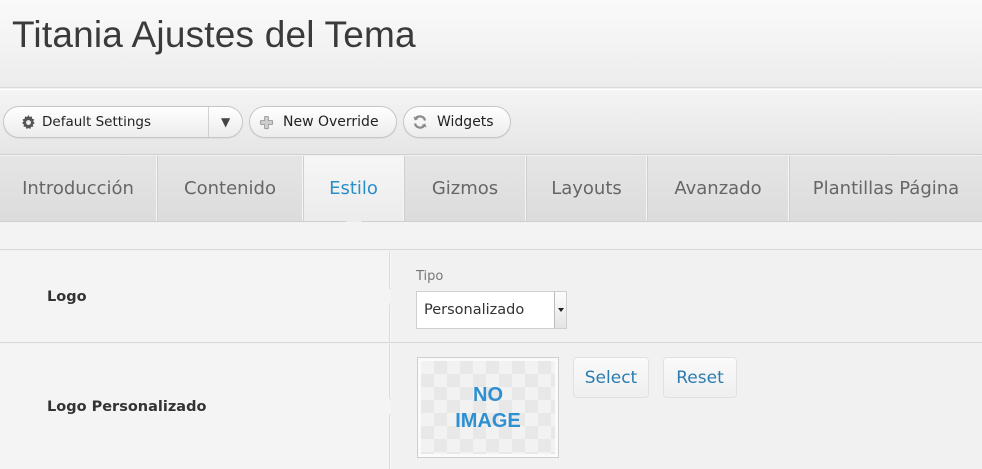 Image resolution: width=982 pixels, height=469 pixels. I want to click on settings-dropdown-label: Default Settings, so click(96, 122).